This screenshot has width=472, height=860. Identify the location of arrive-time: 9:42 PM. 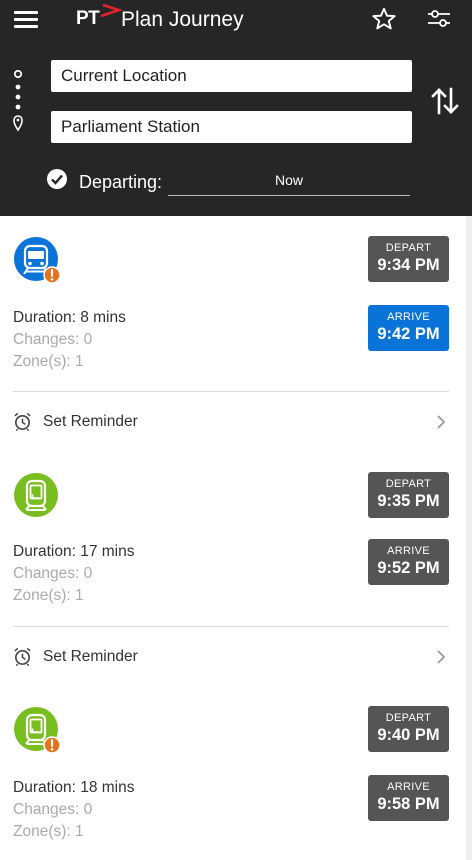
(408, 334).